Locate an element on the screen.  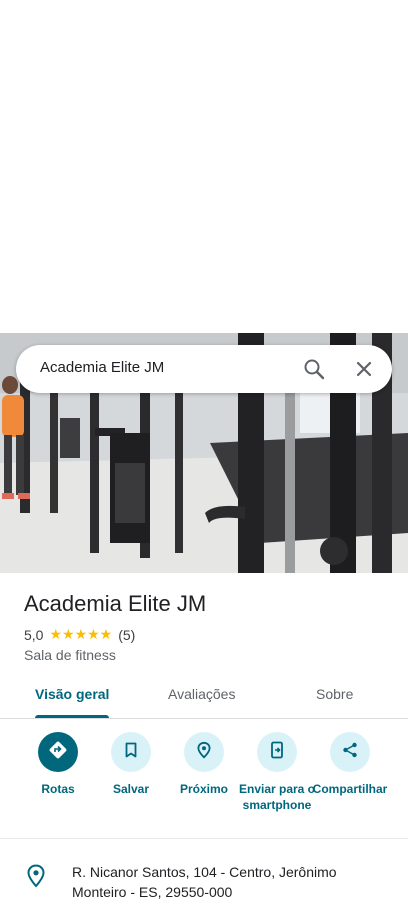
share-button: Compartilhar is located at coordinates (350, 764).